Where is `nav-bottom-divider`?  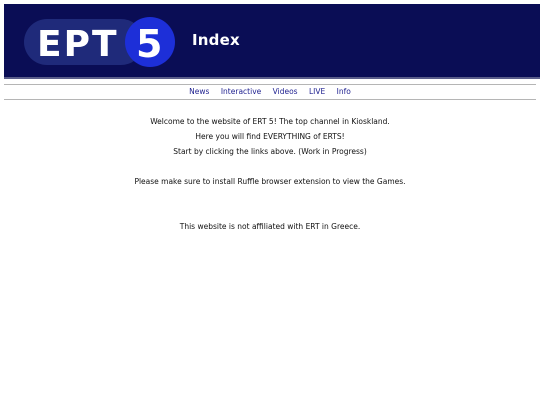 nav-bottom-divider is located at coordinates (270, 99).